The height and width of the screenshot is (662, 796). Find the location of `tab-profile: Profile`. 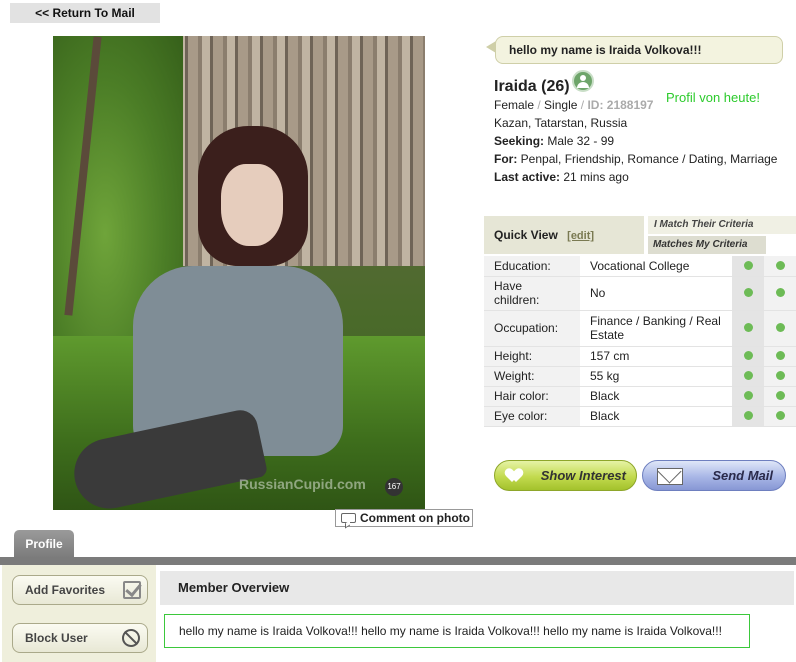

tab-profile: Profile is located at coordinates (44, 544).